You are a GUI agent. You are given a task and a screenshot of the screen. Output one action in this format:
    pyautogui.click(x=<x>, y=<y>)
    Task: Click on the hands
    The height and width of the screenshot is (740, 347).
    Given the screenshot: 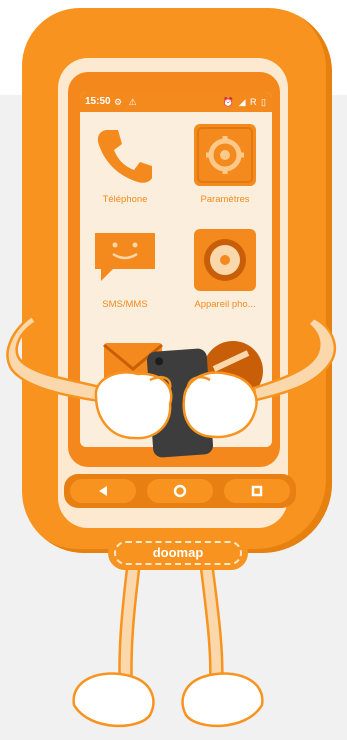 What is the action you would take?
    pyautogui.click(x=176, y=405)
    